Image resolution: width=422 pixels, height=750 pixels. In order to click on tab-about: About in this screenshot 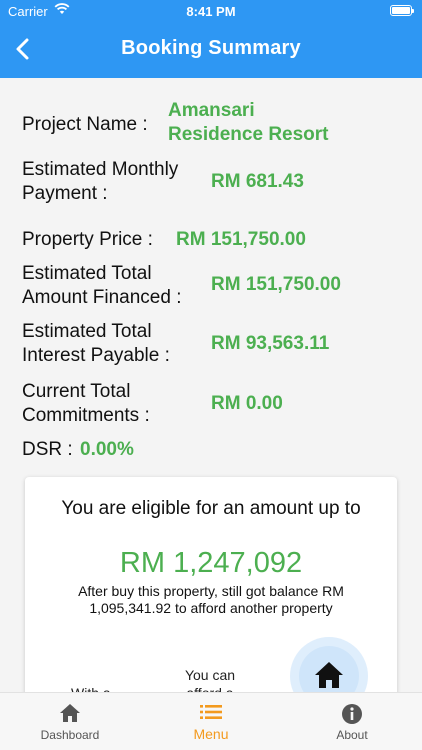, I will do `click(352, 721)`.